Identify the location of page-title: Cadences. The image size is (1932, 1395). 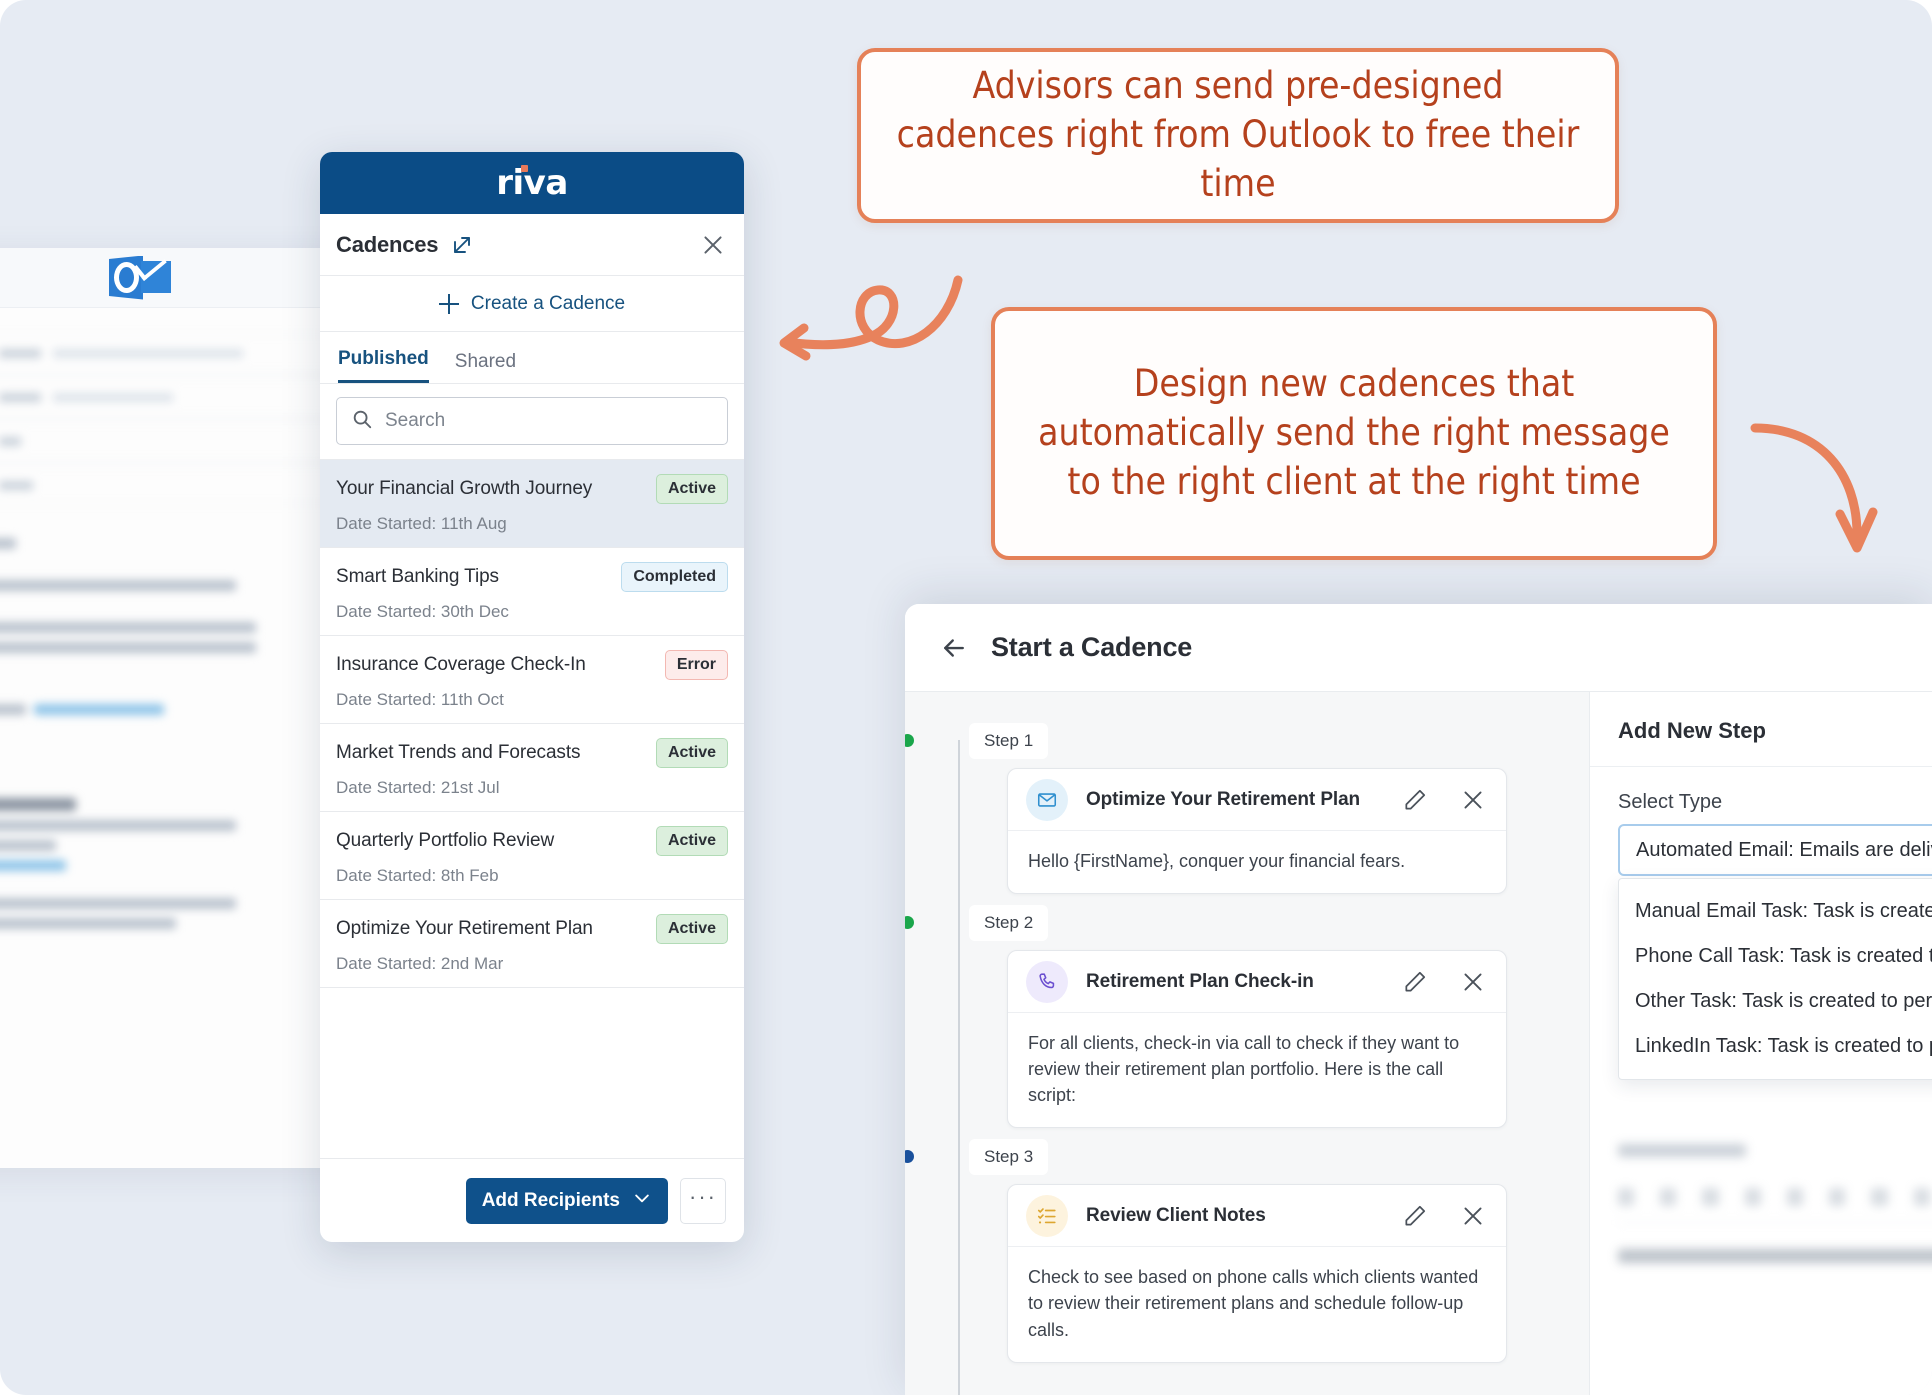
(387, 244).